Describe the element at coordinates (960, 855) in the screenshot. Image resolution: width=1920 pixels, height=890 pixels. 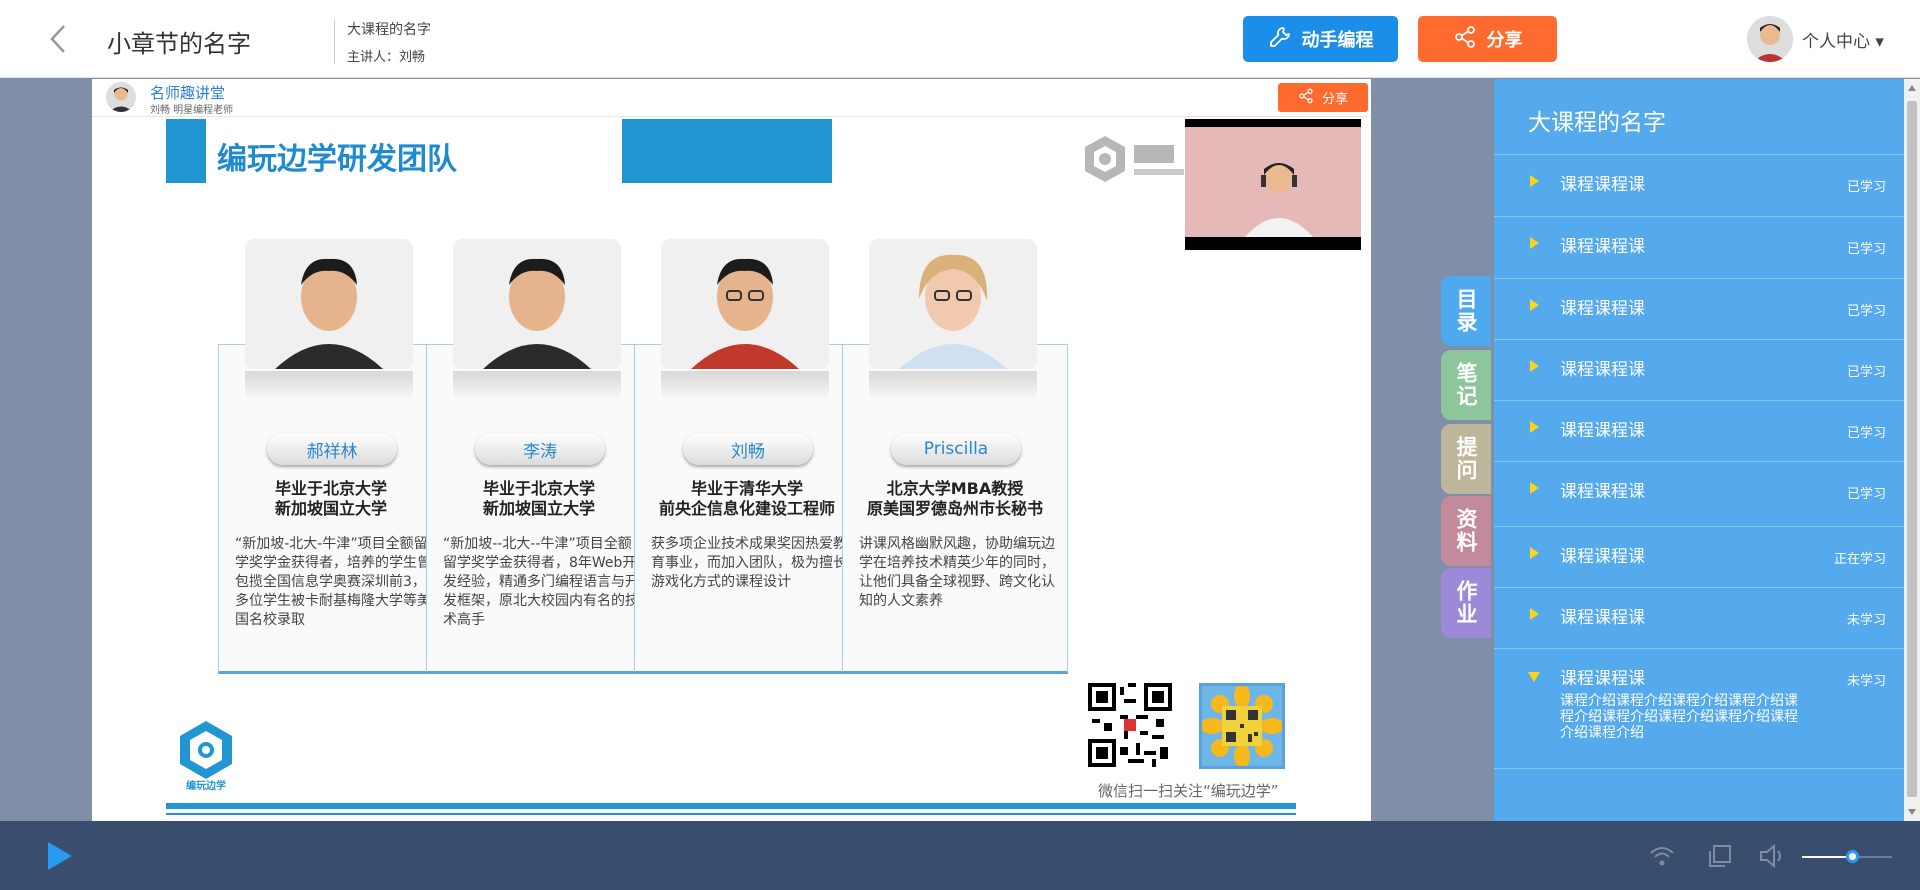
I see `player-controls` at that location.